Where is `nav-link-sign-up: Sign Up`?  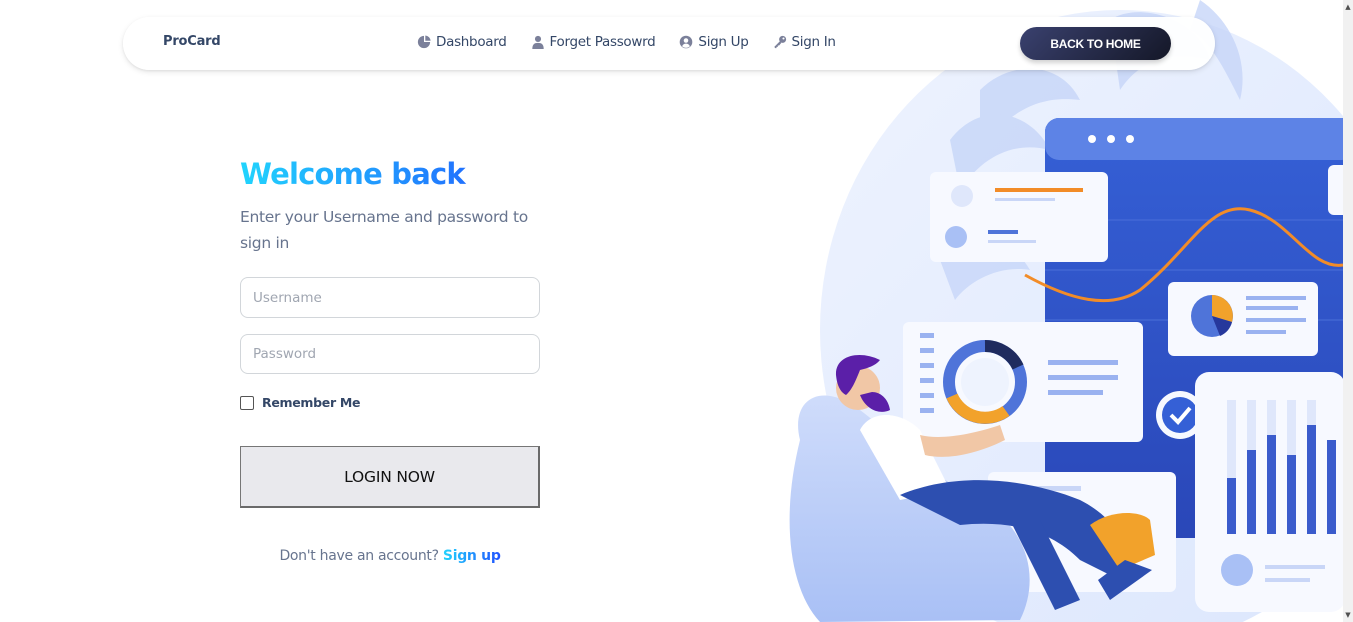 nav-link-sign-up: Sign Up is located at coordinates (714, 42).